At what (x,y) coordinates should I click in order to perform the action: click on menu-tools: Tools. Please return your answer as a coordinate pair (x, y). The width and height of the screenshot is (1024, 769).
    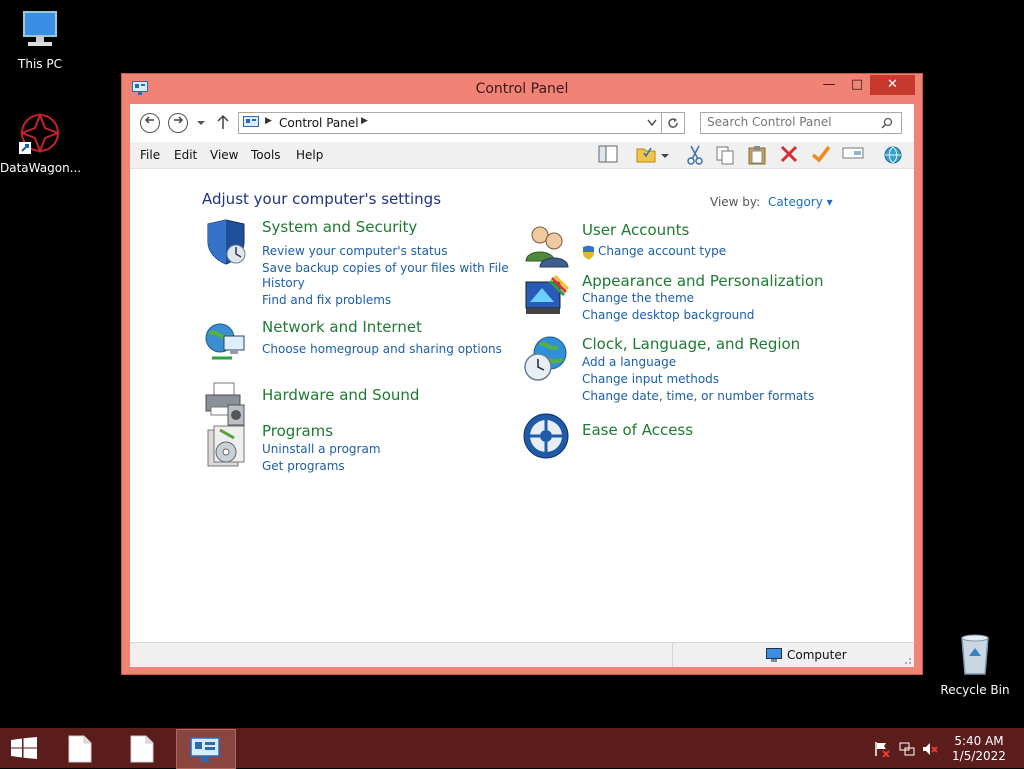
    Looking at the image, I should click on (266, 155).